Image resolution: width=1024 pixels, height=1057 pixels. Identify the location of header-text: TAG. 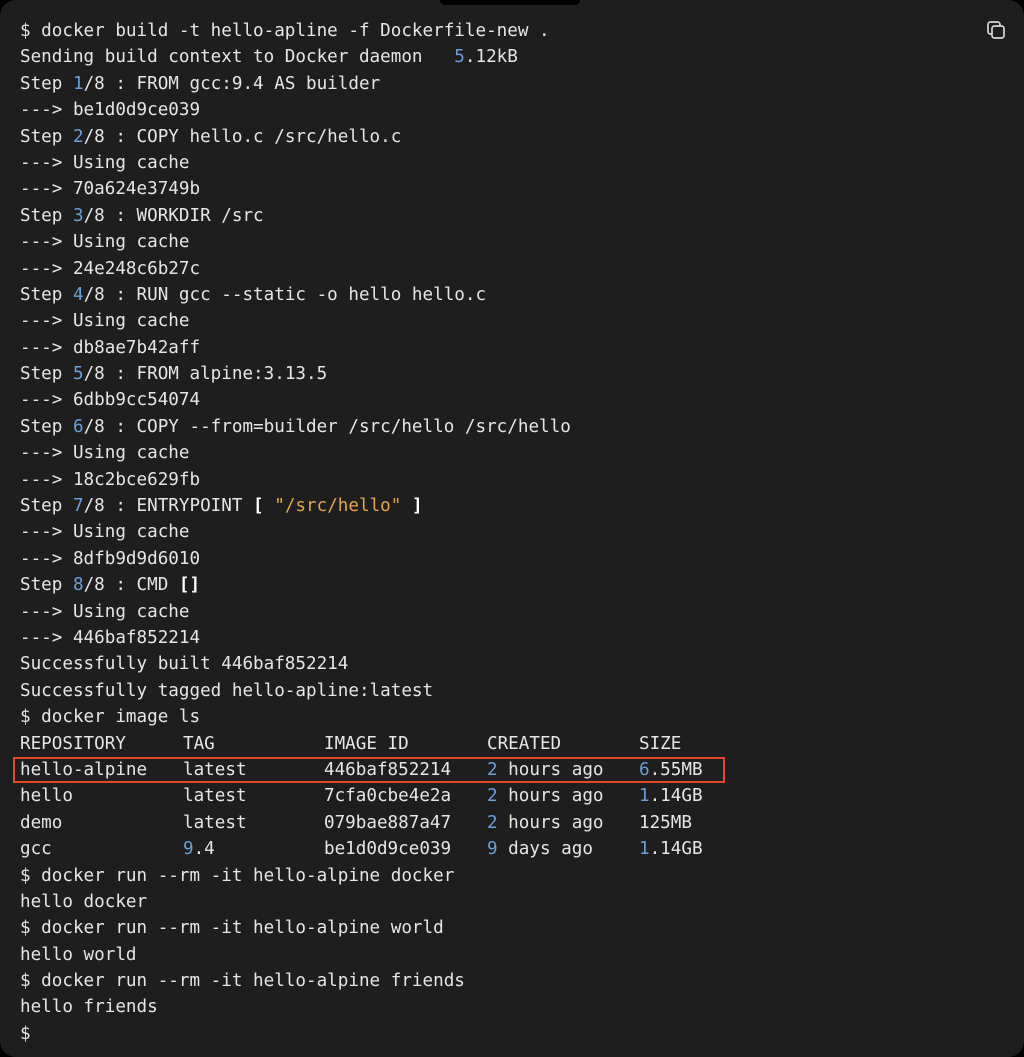
(199, 743).